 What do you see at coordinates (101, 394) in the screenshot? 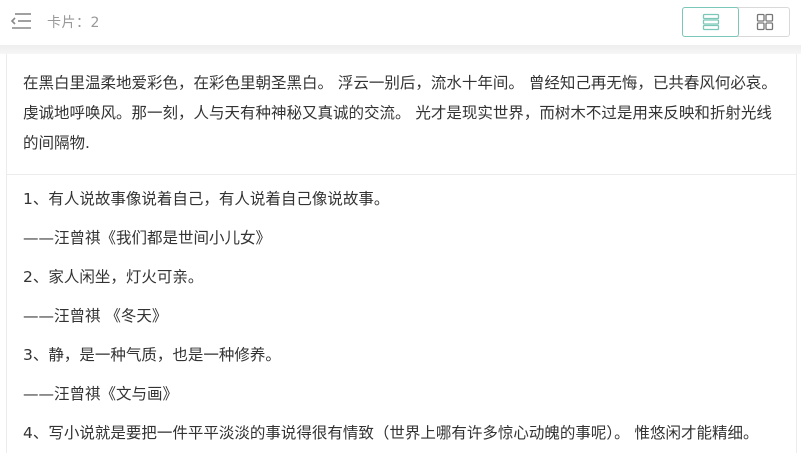
I see `quote-source: ——汪曾祺《文与画》` at bounding box center [101, 394].